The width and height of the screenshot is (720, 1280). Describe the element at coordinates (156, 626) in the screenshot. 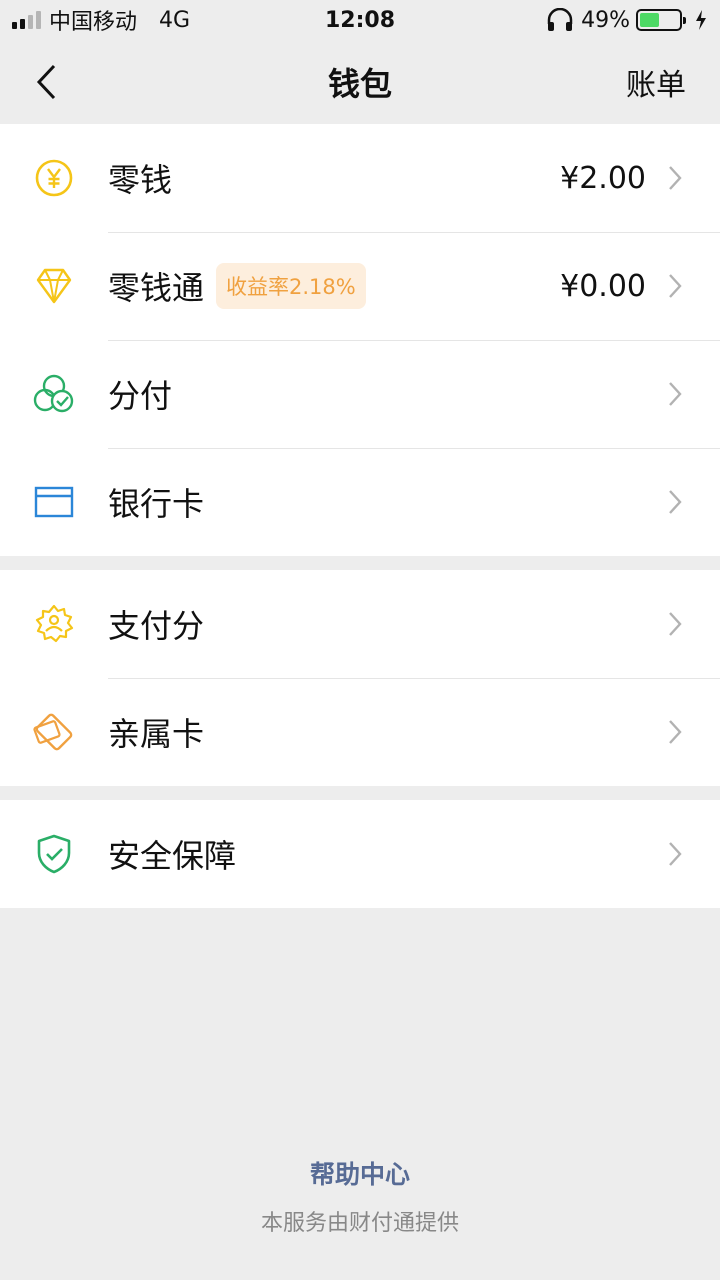

I see `pay-score-label: 支付分` at that location.